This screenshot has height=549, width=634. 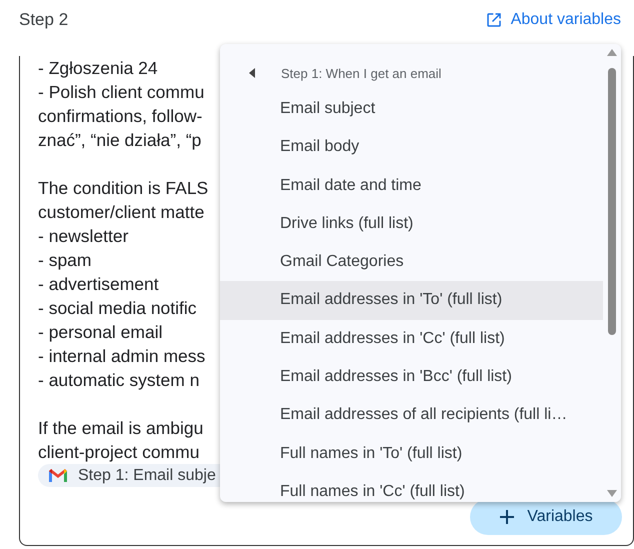 I want to click on prompt-text-line: - Polish client commu, so click(x=121, y=92).